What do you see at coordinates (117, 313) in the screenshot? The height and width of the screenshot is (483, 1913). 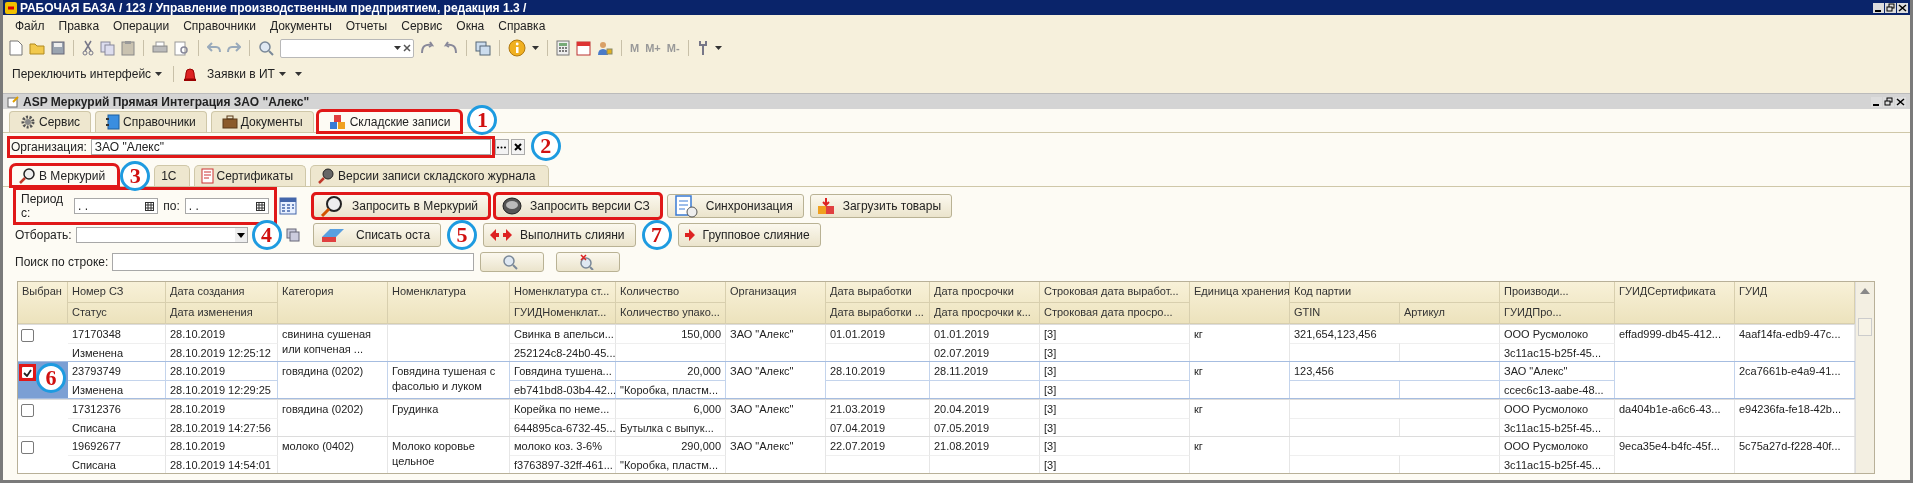 I see `column-header: Статус` at bounding box center [117, 313].